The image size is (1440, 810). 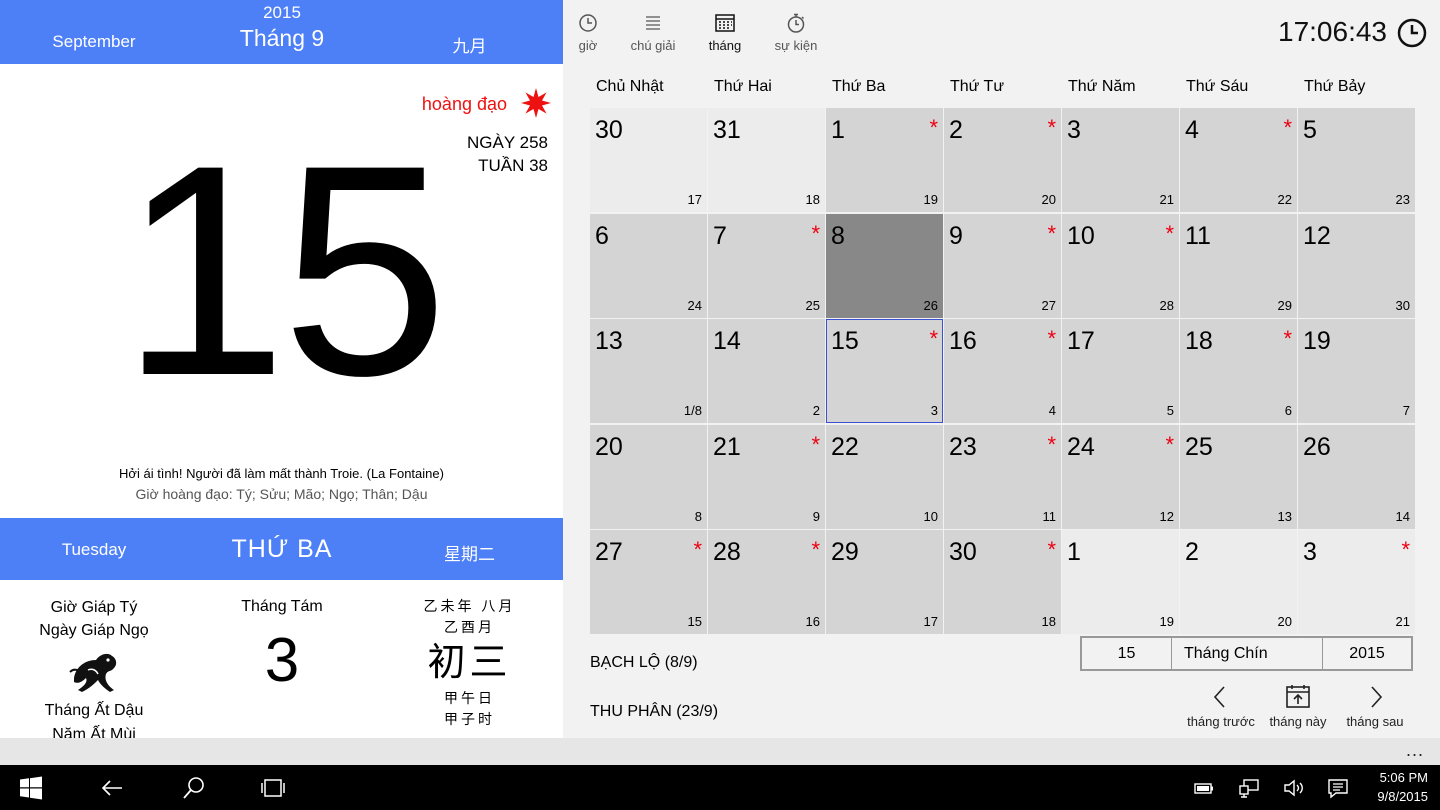 I want to click on lunar-day-number: 18, so click(x=812, y=199).